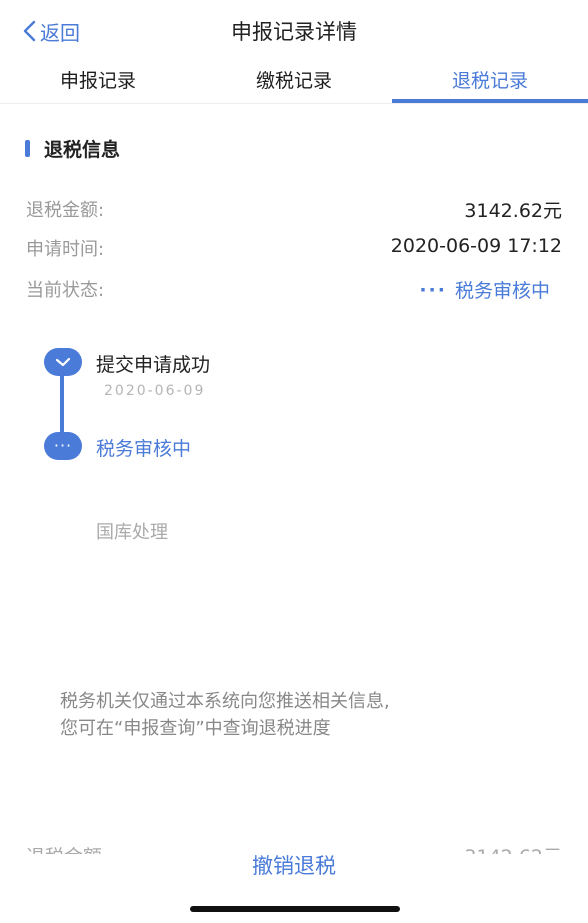  I want to click on current-status-label: 当前状态:, so click(65, 290).